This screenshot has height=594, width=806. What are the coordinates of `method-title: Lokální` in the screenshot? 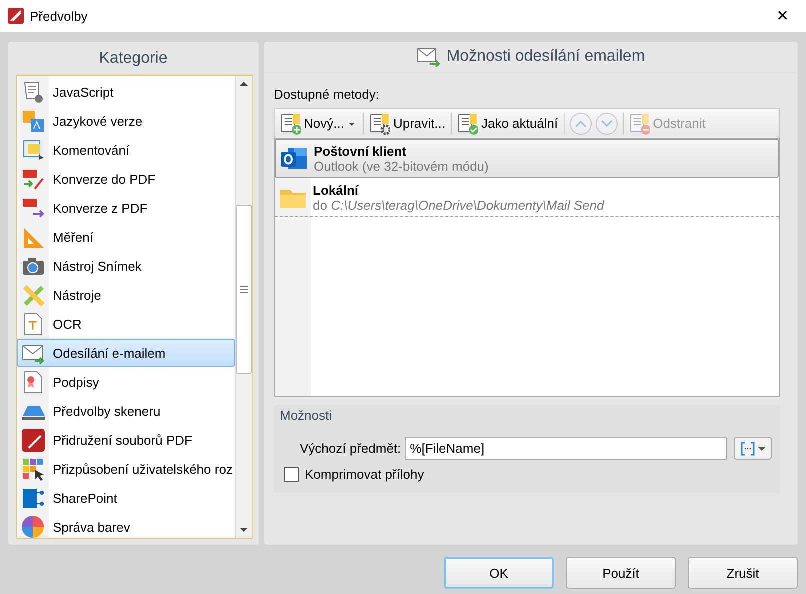 It's located at (336, 190).